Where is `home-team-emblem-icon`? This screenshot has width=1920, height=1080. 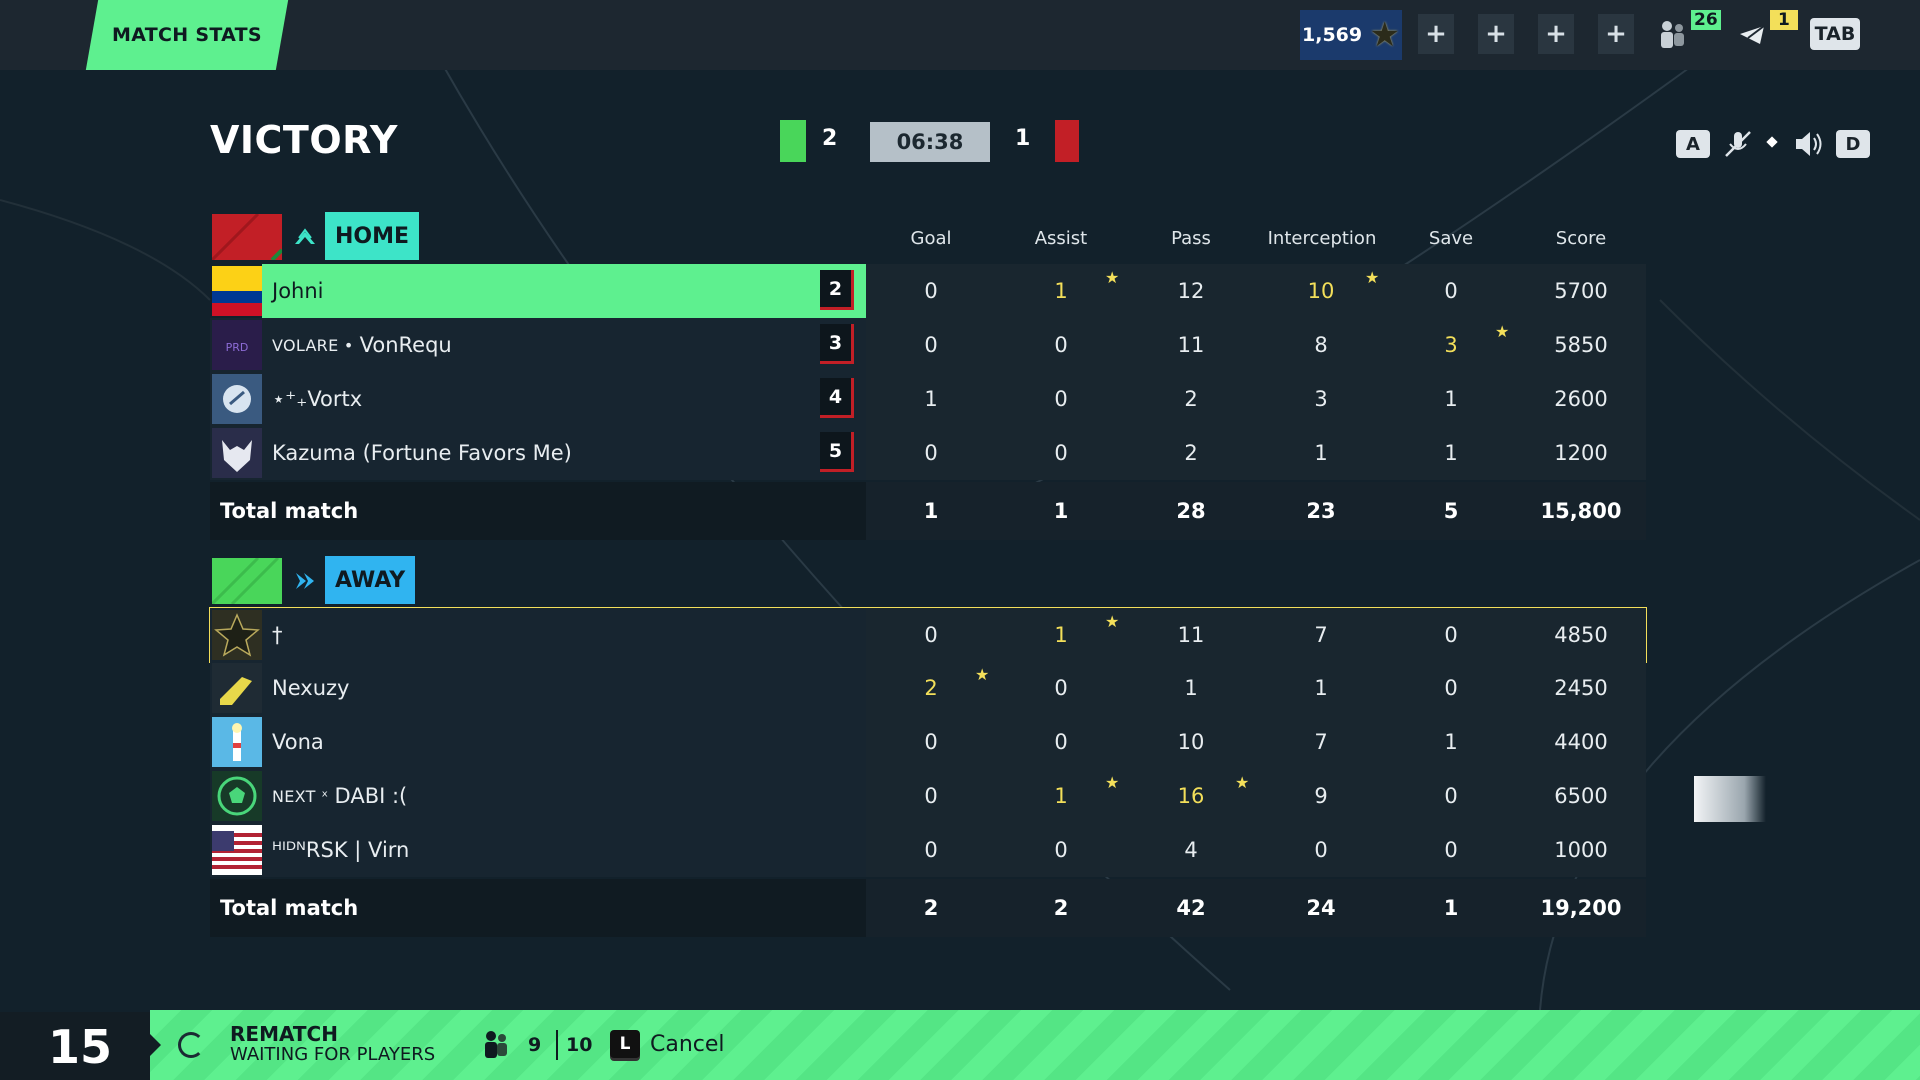 home-team-emblem-icon is located at coordinates (305, 237).